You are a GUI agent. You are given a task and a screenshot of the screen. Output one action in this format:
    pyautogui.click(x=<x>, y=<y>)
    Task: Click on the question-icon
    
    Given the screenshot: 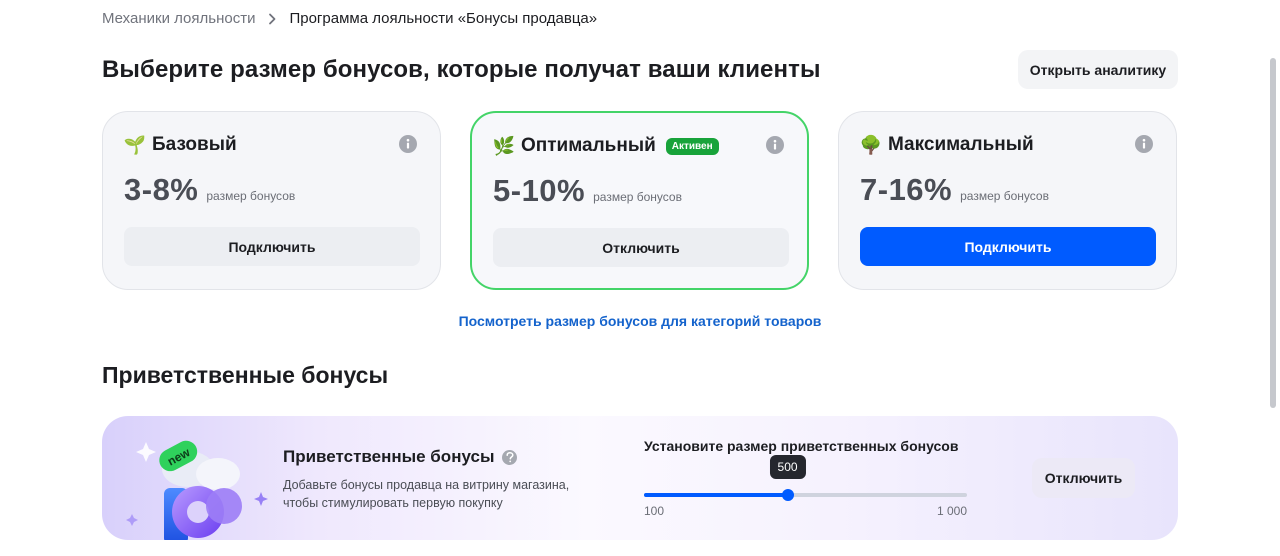 What is the action you would take?
    pyautogui.click(x=510, y=457)
    